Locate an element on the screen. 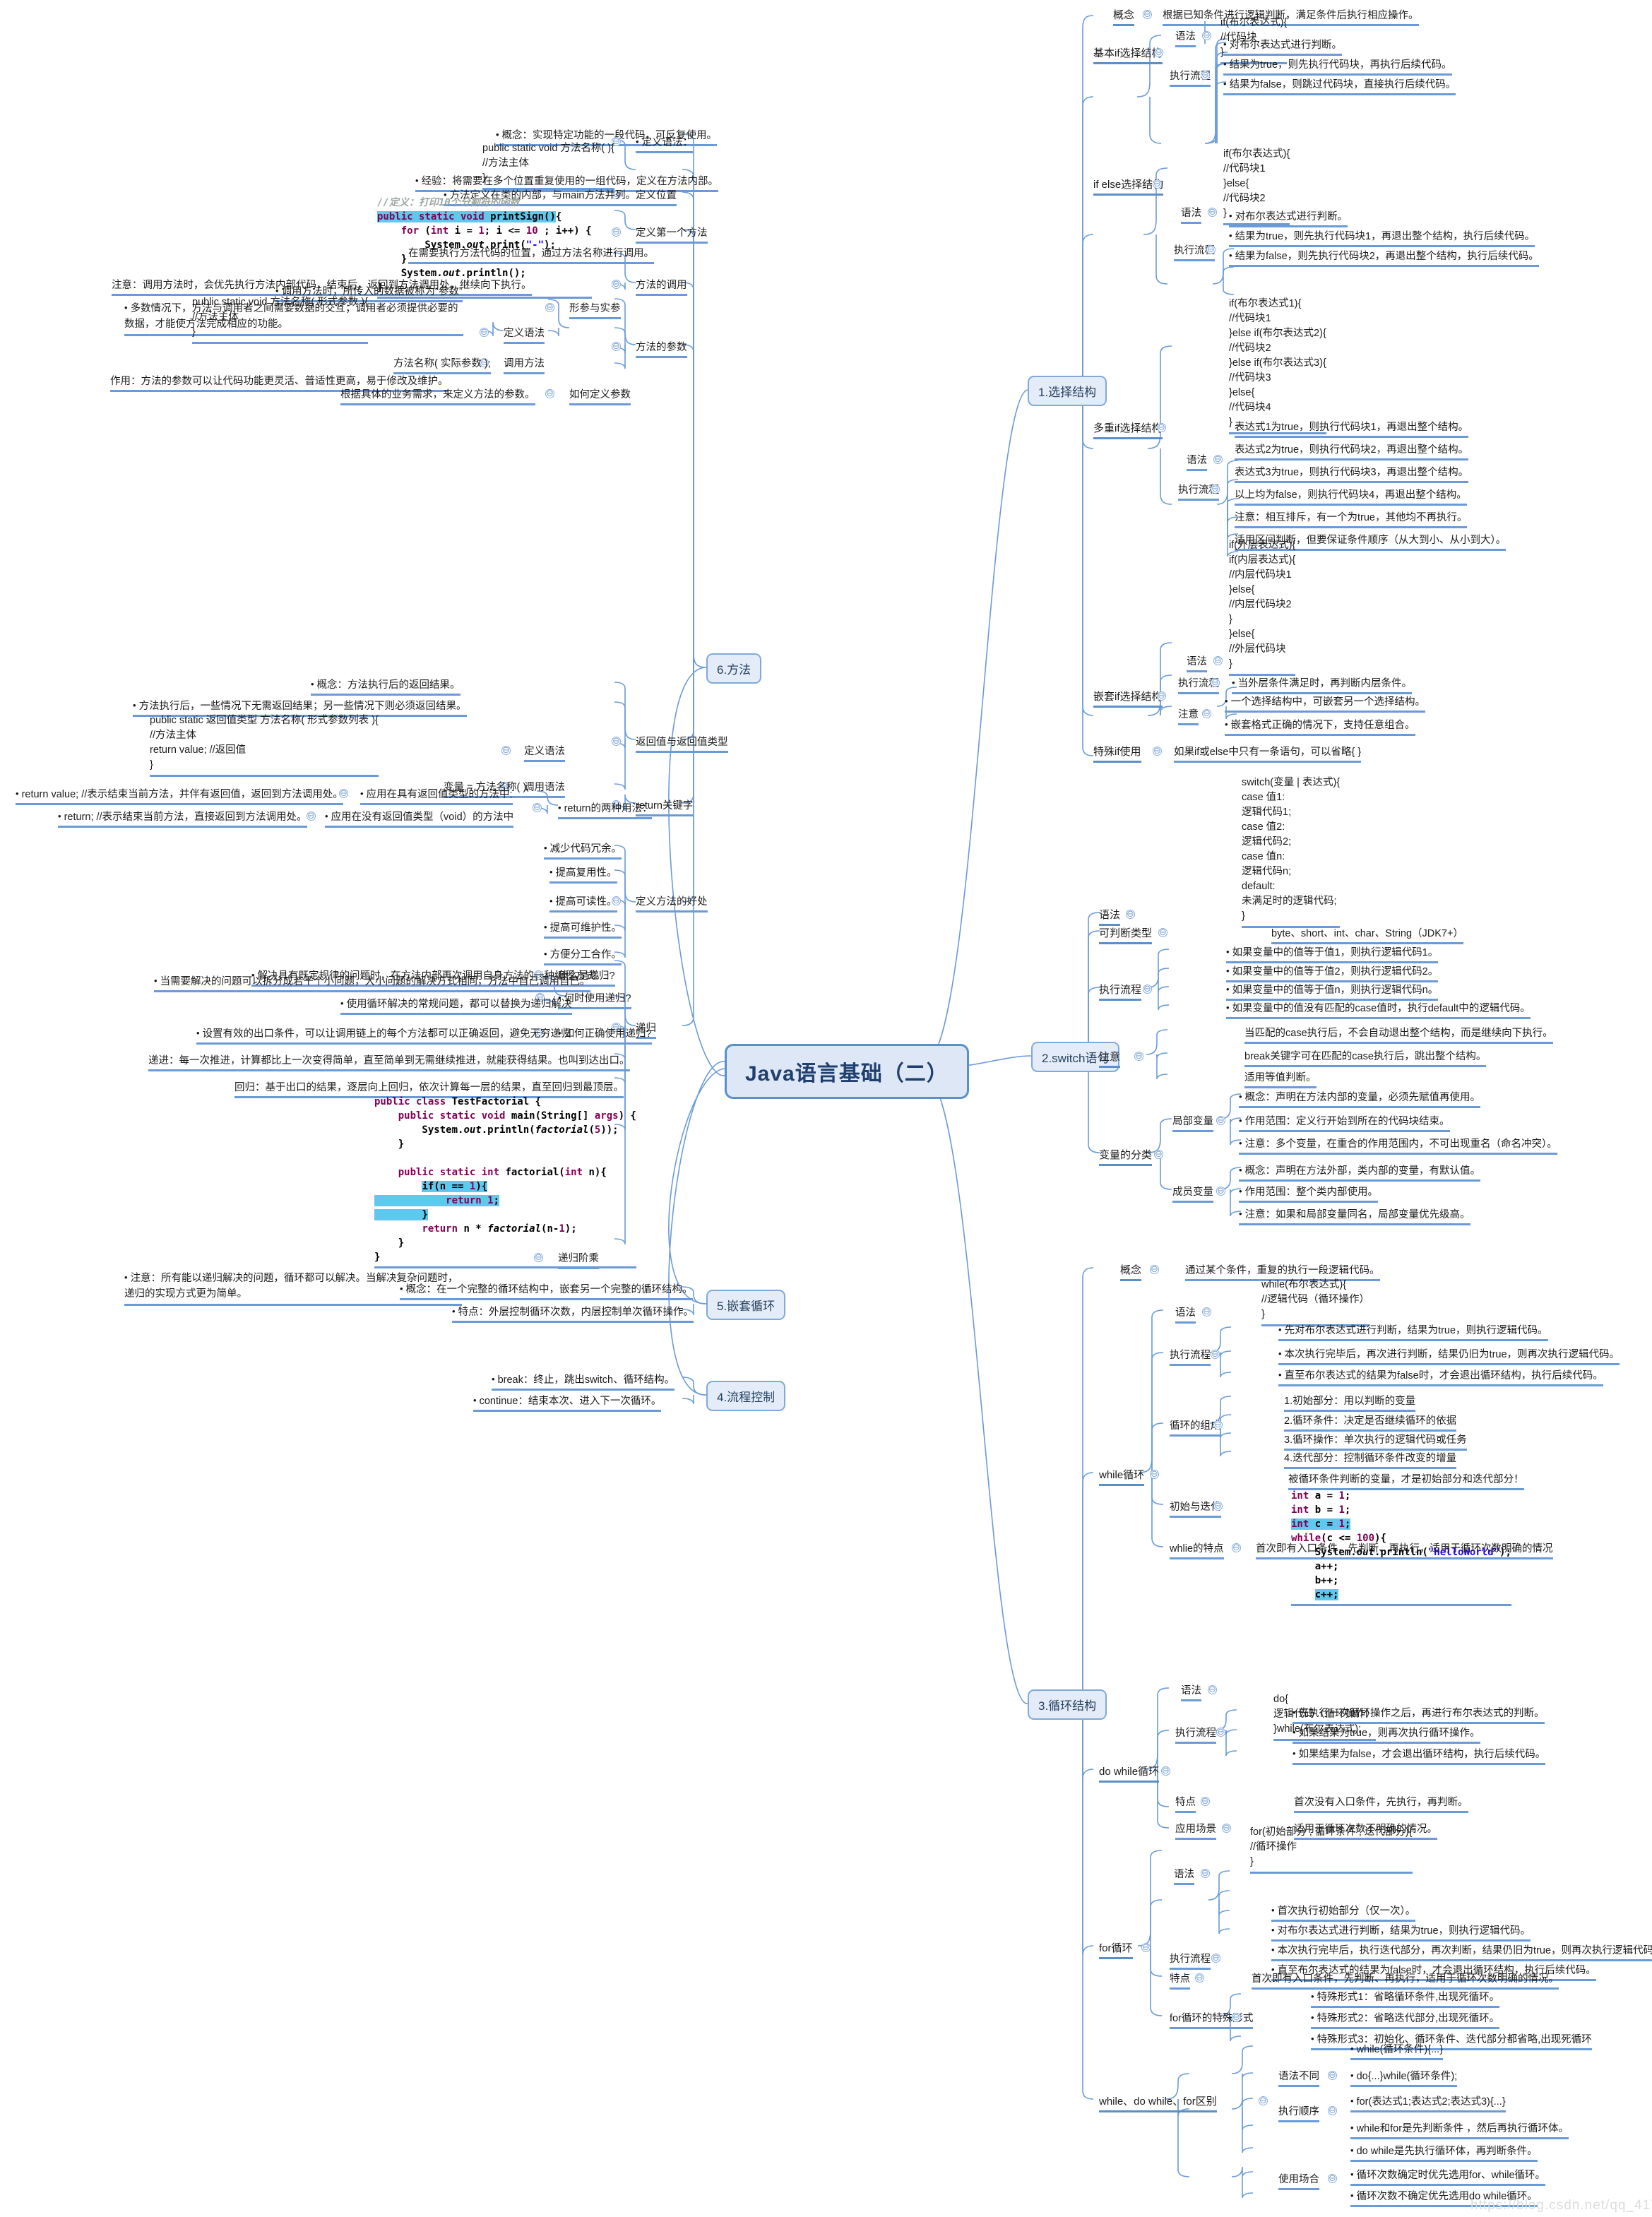  method-benefit-label: 定义方法的好处 is located at coordinates (672, 903).